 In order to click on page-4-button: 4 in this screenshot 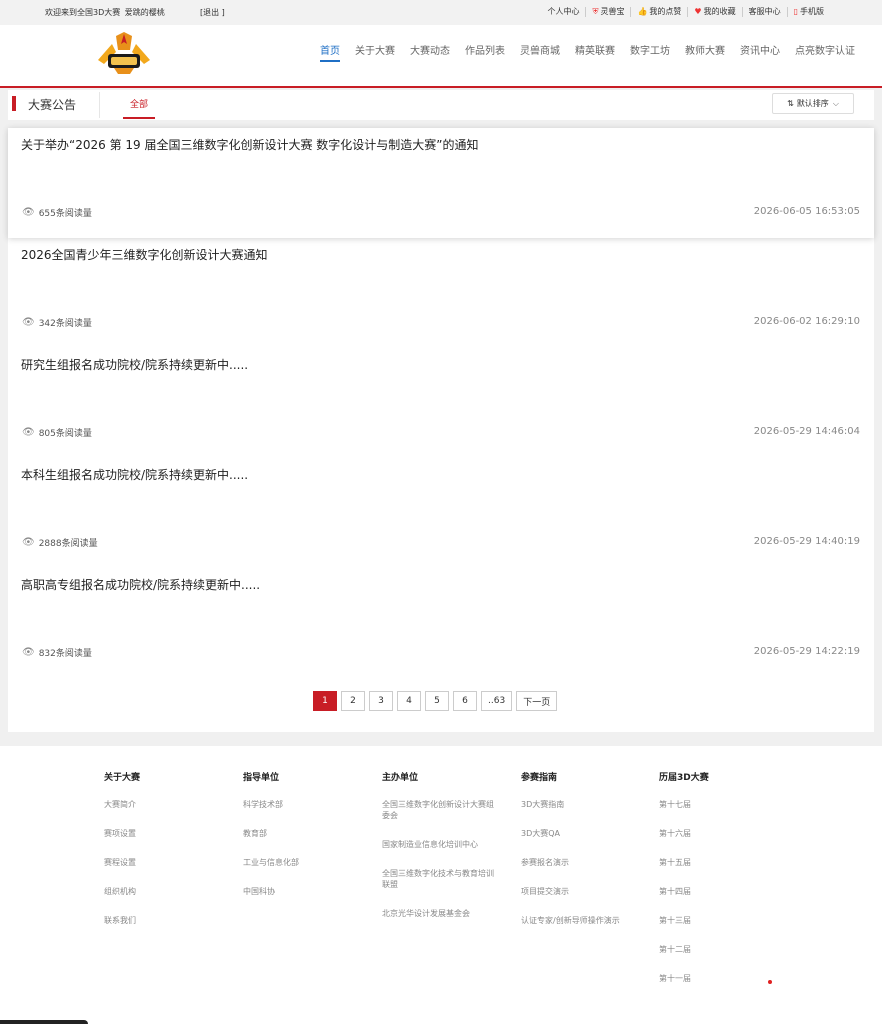, I will do `click(409, 701)`.